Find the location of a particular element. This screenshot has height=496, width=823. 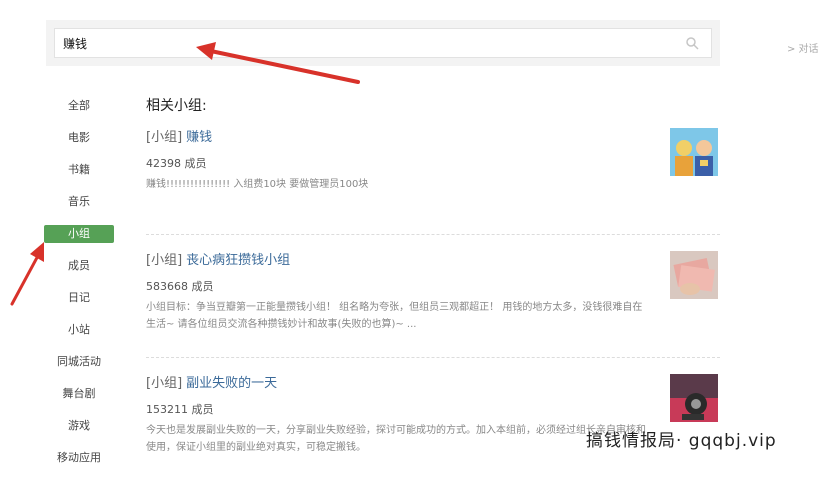

member-count: 153211 成员 is located at coordinates (180, 409).